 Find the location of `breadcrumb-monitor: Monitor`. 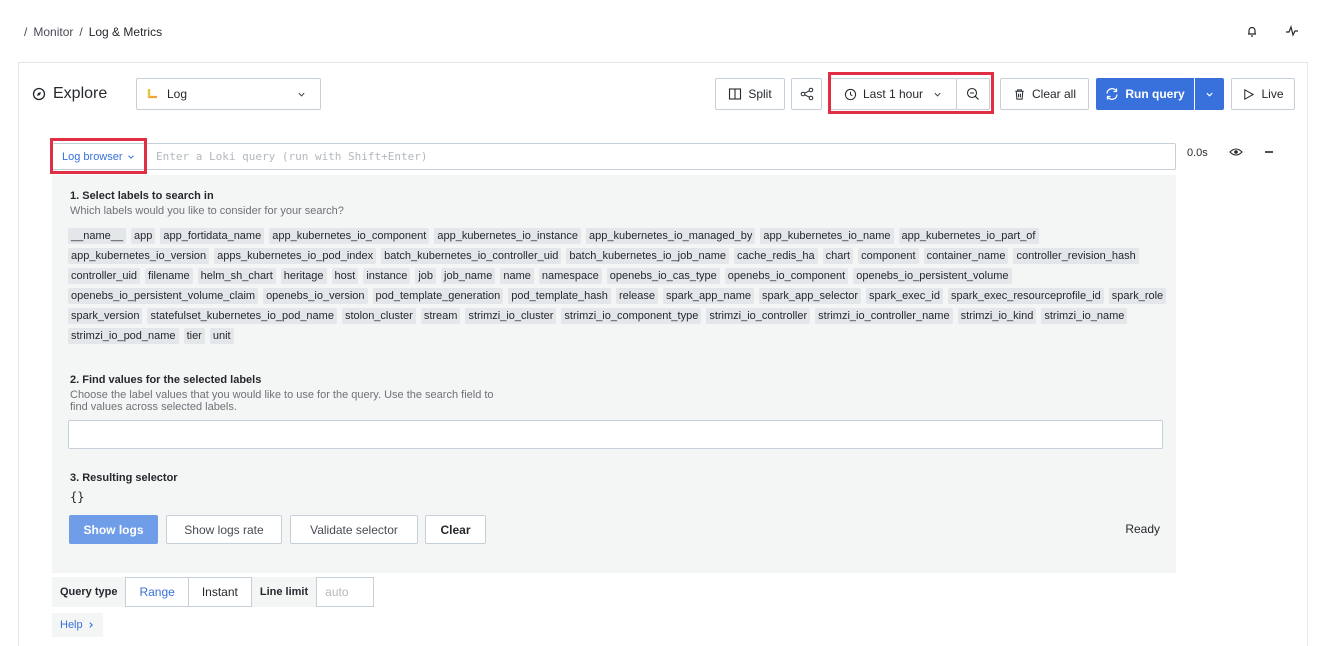

breadcrumb-monitor: Monitor is located at coordinates (53, 32).